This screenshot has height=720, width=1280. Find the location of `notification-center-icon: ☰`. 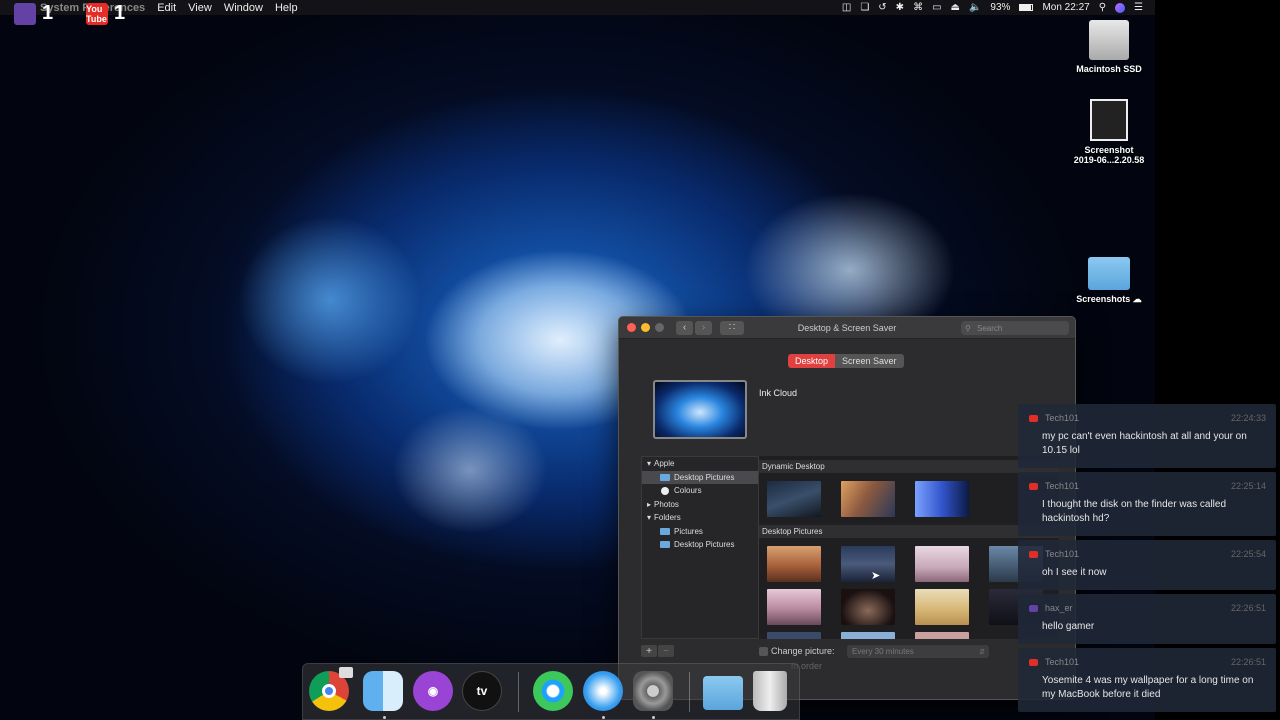

notification-center-icon: ☰ is located at coordinates (1138, 7).